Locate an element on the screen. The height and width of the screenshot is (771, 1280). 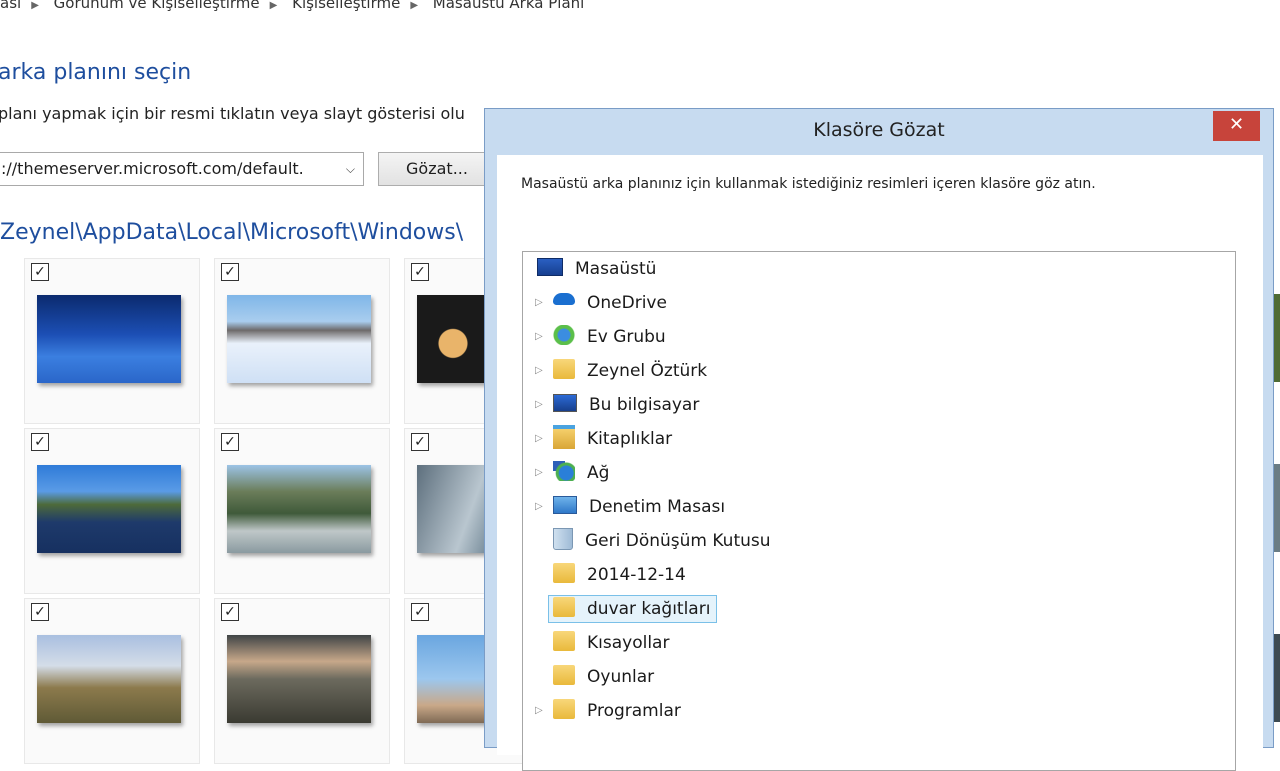
desktop-icon is located at coordinates (550, 267).